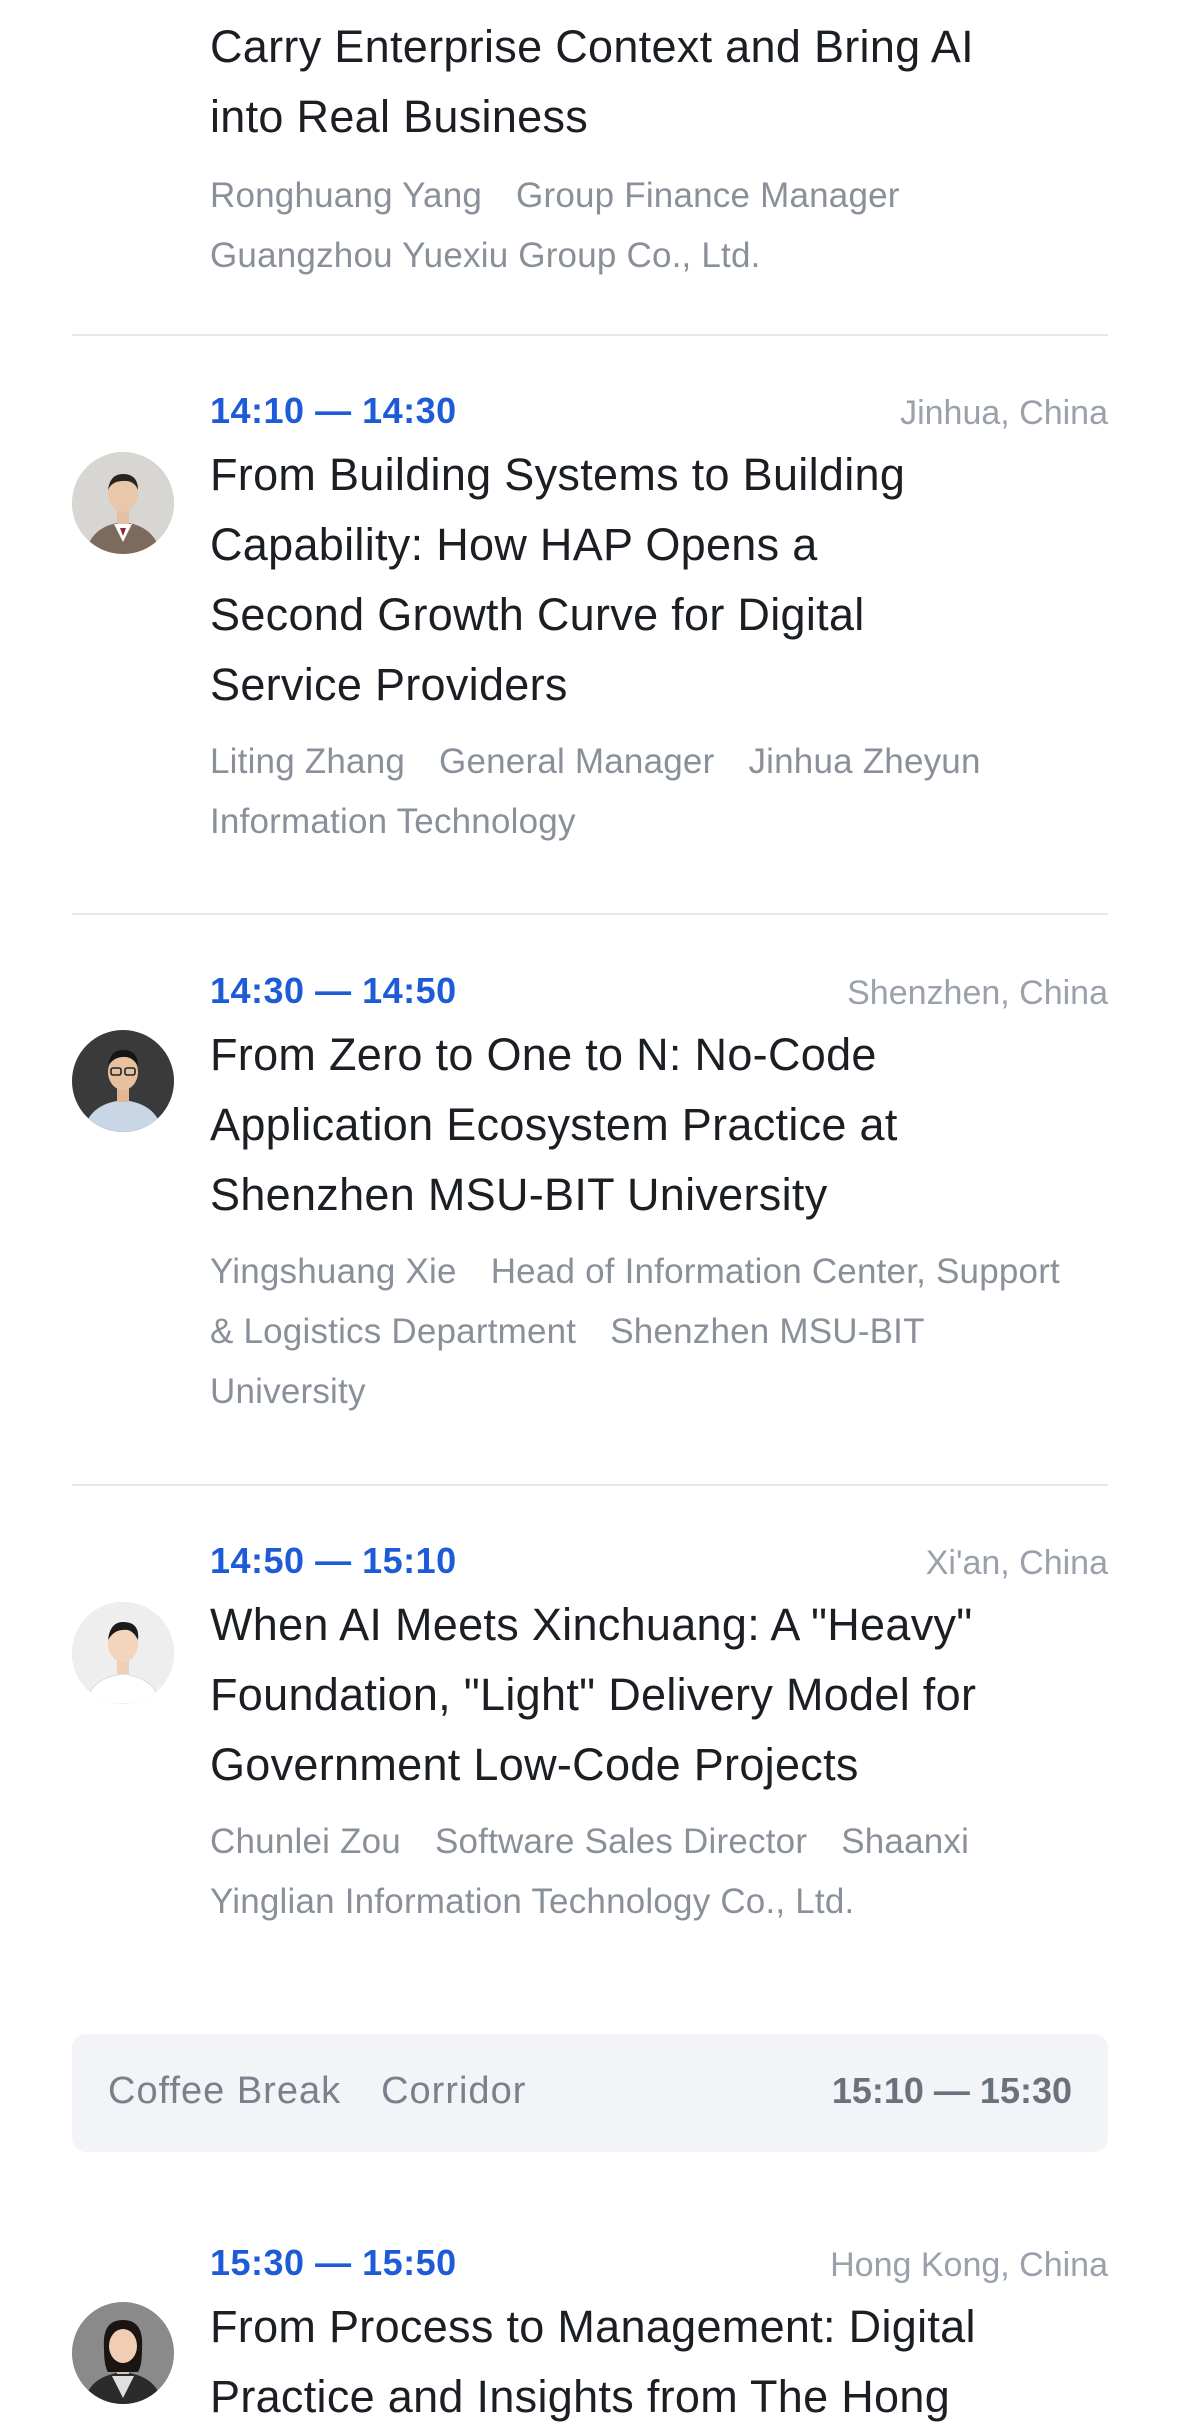 The image size is (1179, 2433). I want to click on session-title-line: Government Low-Code Projects, so click(534, 1764).